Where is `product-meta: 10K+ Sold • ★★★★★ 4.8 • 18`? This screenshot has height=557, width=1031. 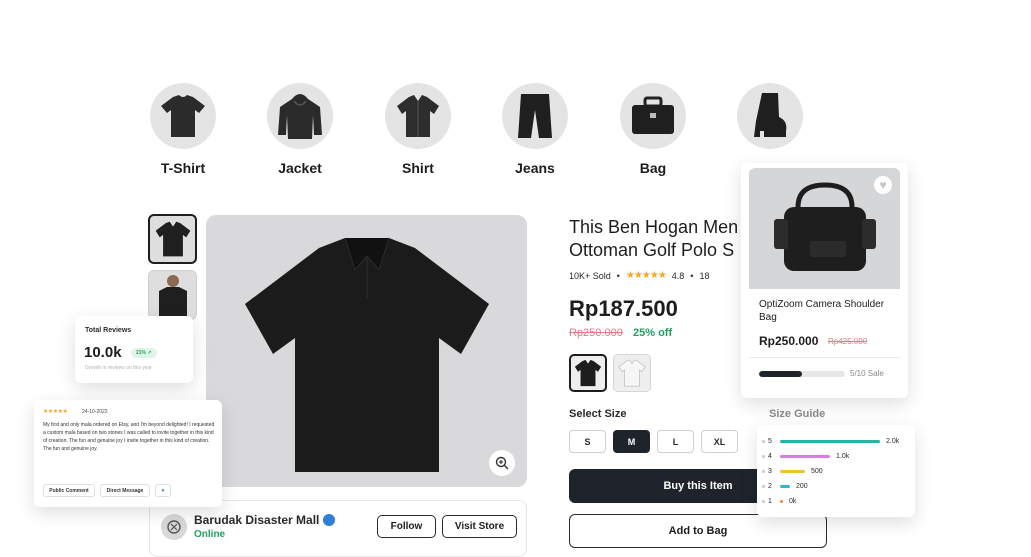
product-meta: 10K+ Sold • ★★★★★ 4.8 • 18 is located at coordinates (639, 275).